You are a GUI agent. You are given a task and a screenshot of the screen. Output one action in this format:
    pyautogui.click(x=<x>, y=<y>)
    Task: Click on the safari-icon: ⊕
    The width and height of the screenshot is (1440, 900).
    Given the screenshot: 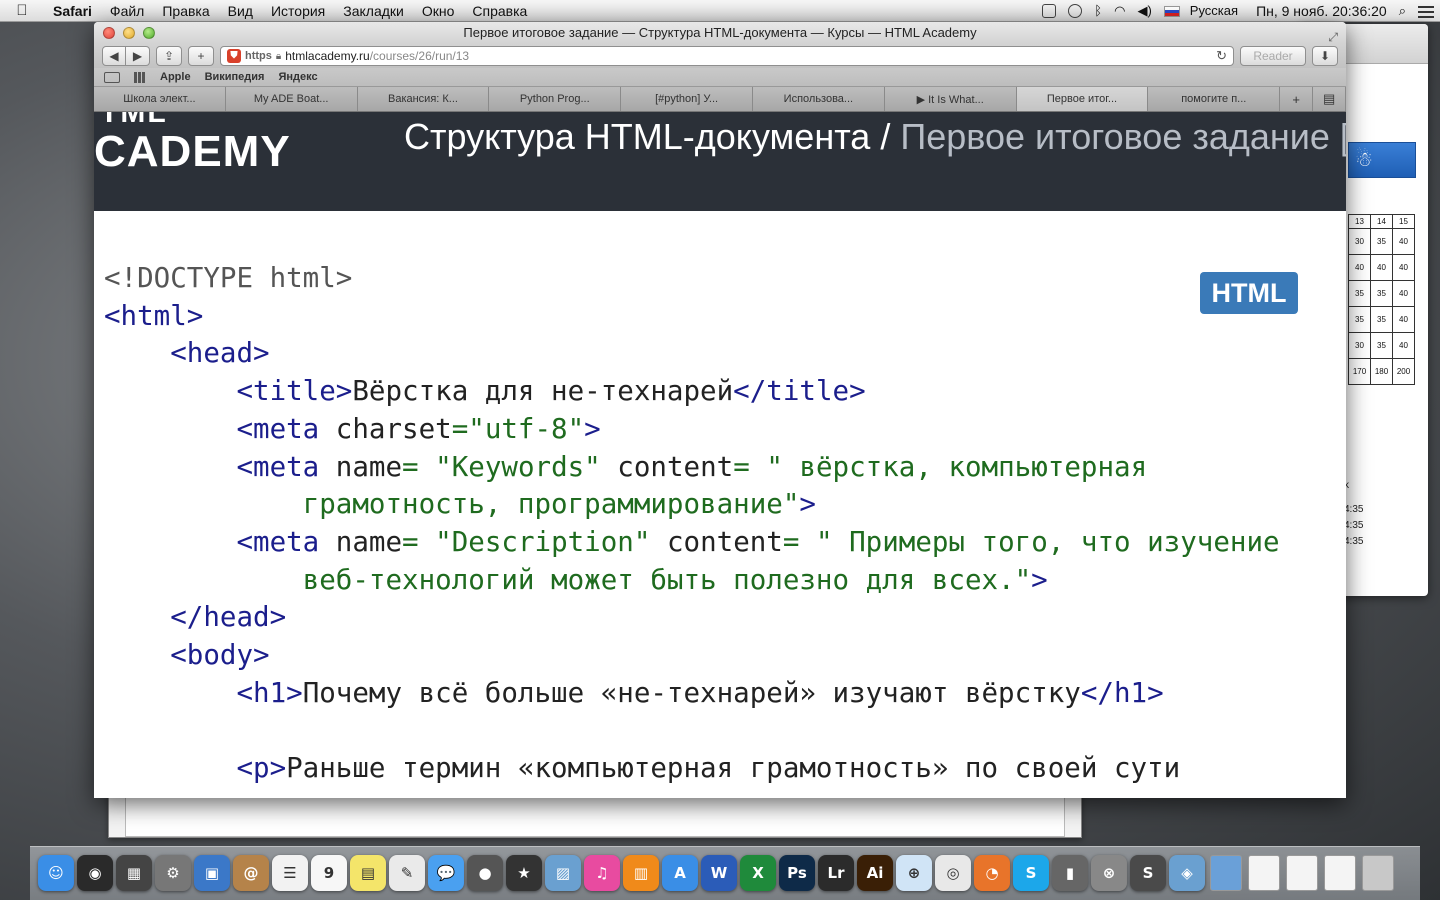 What is the action you would take?
    pyautogui.click(x=914, y=873)
    